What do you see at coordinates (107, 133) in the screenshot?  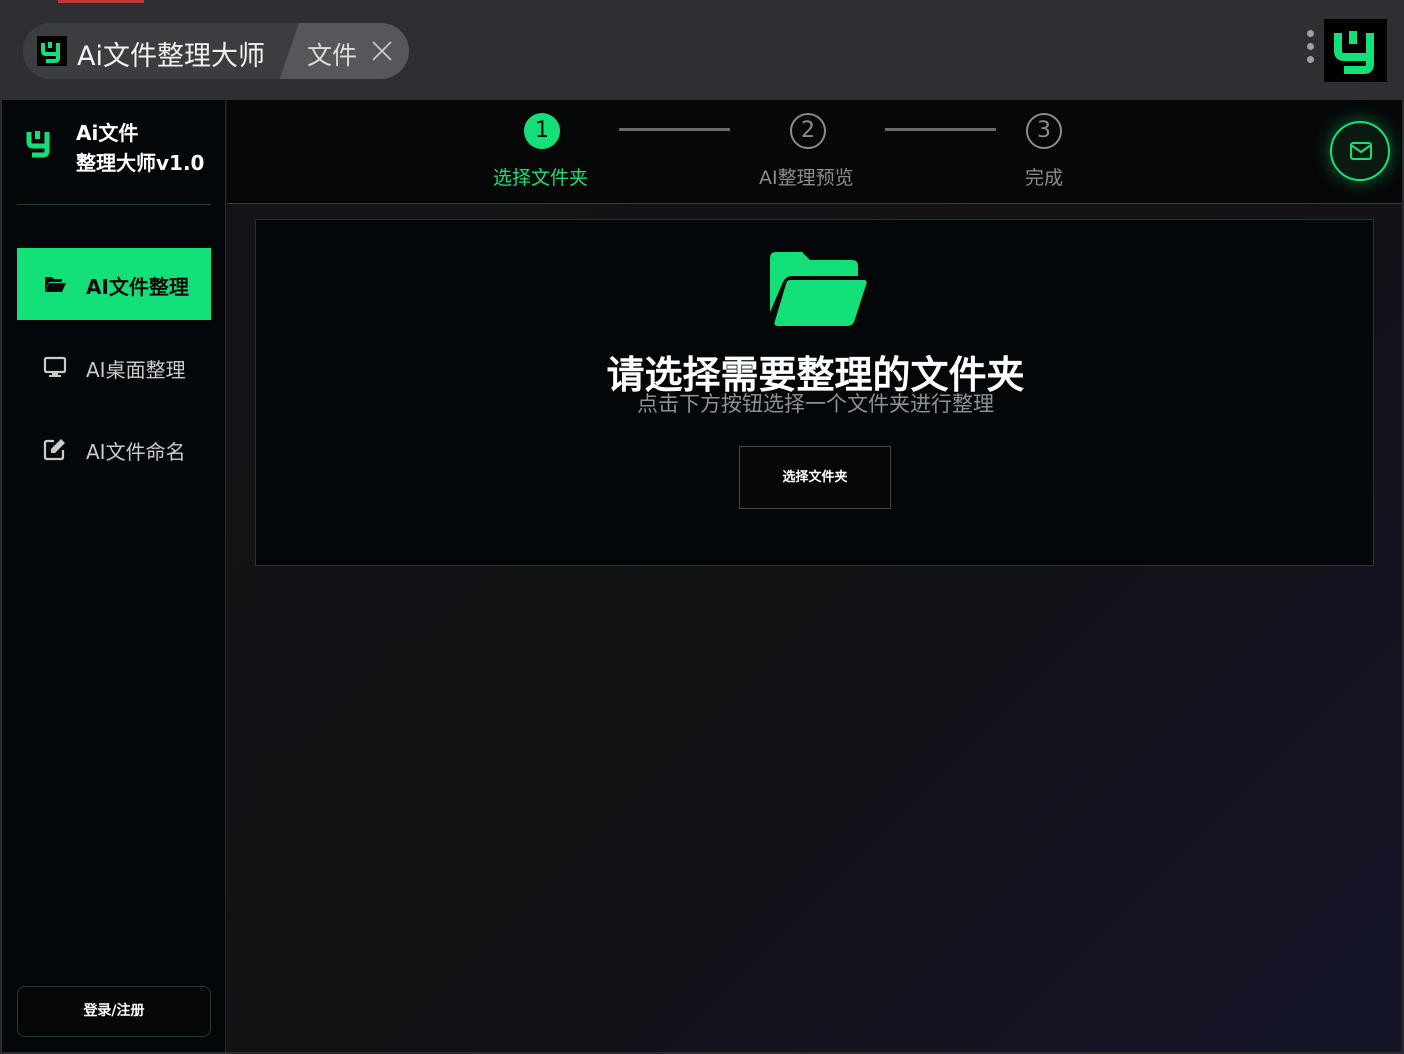 I see `brand-name: Ai文件` at bounding box center [107, 133].